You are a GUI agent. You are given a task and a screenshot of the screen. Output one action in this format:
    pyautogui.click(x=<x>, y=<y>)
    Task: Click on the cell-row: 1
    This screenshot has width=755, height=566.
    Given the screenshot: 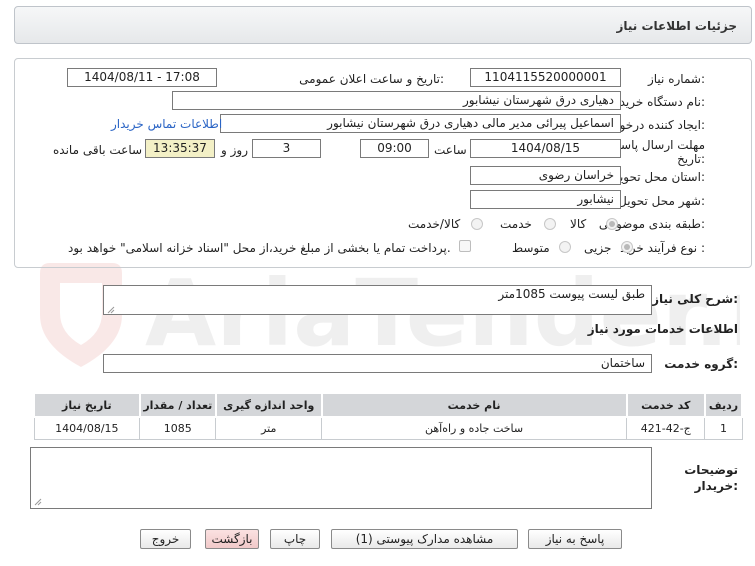 What is the action you would take?
    pyautogui.click(x=723, y=428)
    